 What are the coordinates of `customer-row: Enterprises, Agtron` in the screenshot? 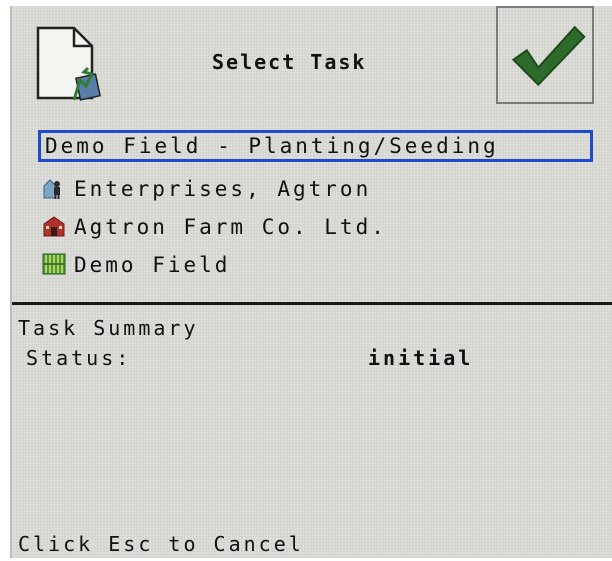 It's located at (206, 189).